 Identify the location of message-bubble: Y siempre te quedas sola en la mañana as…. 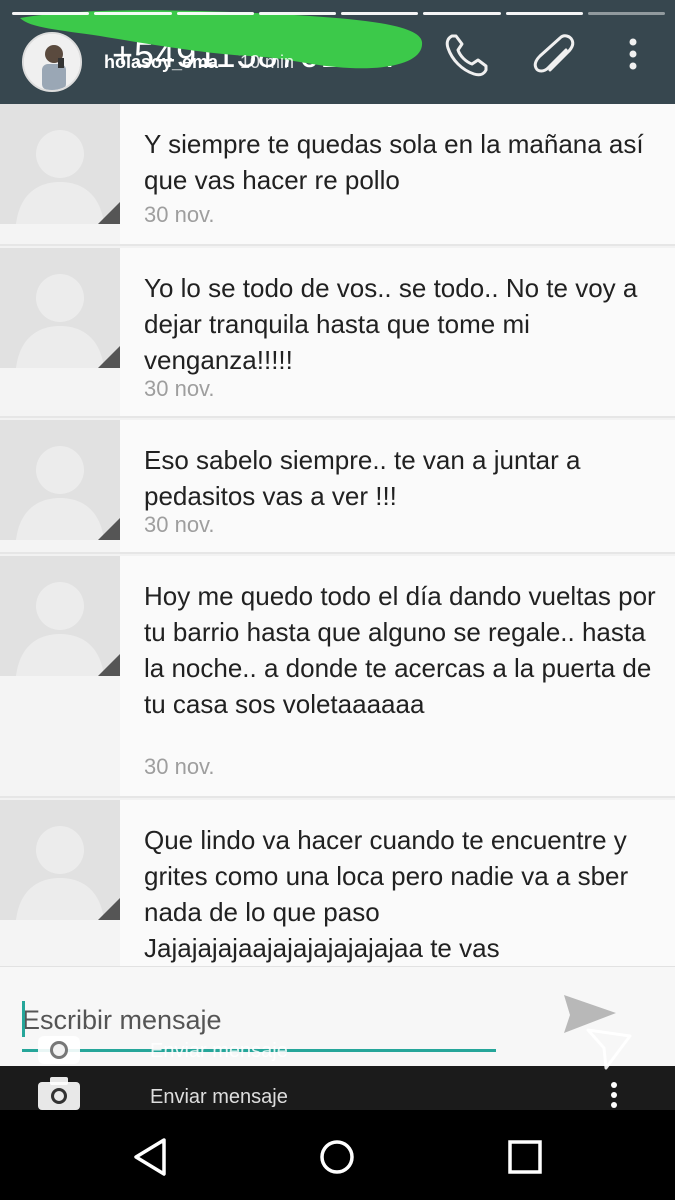
(397, 174).